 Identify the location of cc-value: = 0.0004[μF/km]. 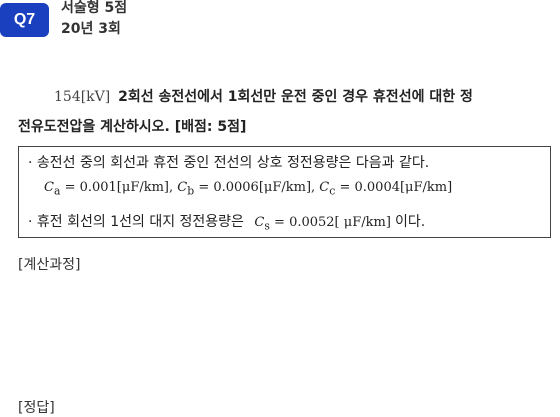
(396, 187).